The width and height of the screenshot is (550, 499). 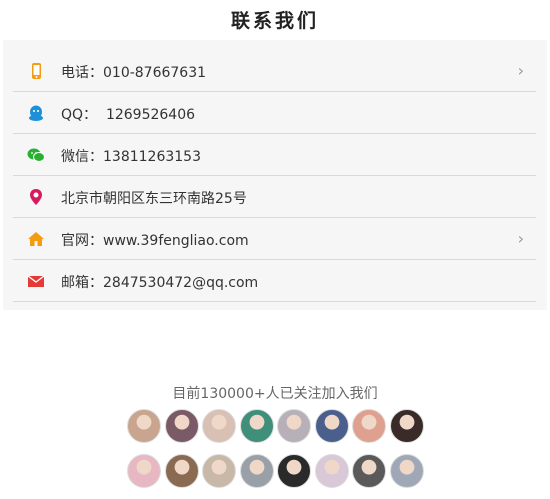 What do you see at coordinates (36, 239) in the screenshot?
I see `home-icon` at bounding box center [36, 239].